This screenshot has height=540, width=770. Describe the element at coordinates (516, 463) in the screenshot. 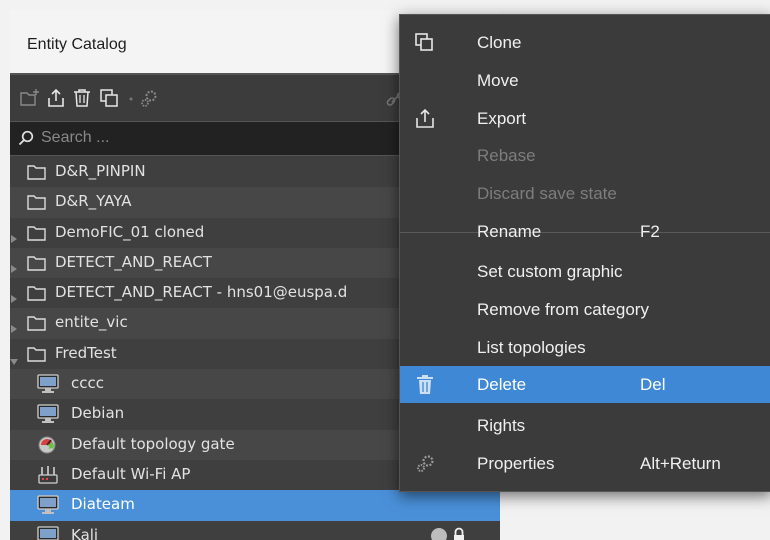

I see `menu-item-label: Properties` at that location.